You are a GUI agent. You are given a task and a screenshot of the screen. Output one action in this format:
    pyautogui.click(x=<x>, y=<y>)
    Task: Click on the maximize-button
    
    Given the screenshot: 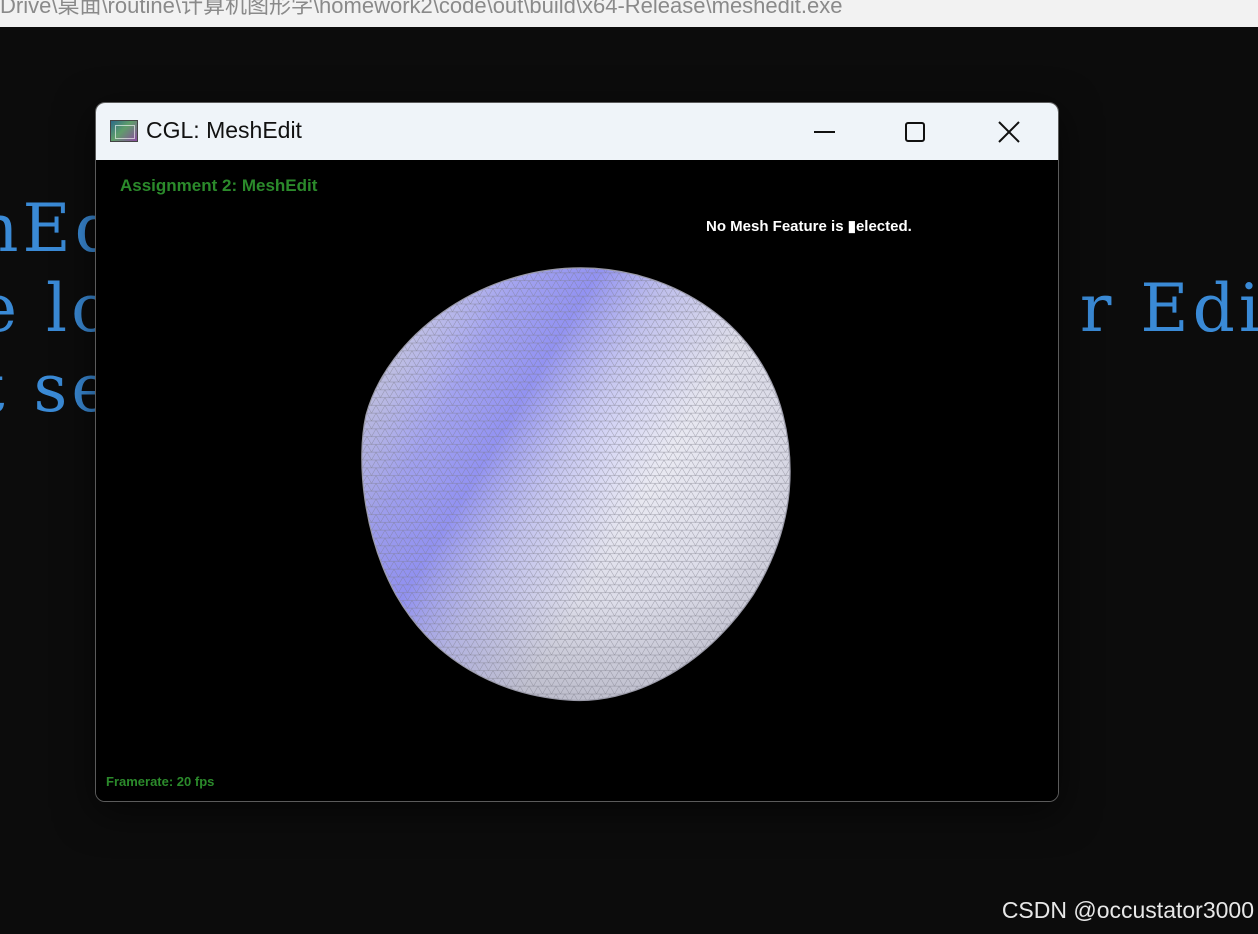 What is the action you would take?
    pyautogui.click(x=915, y=131)
    